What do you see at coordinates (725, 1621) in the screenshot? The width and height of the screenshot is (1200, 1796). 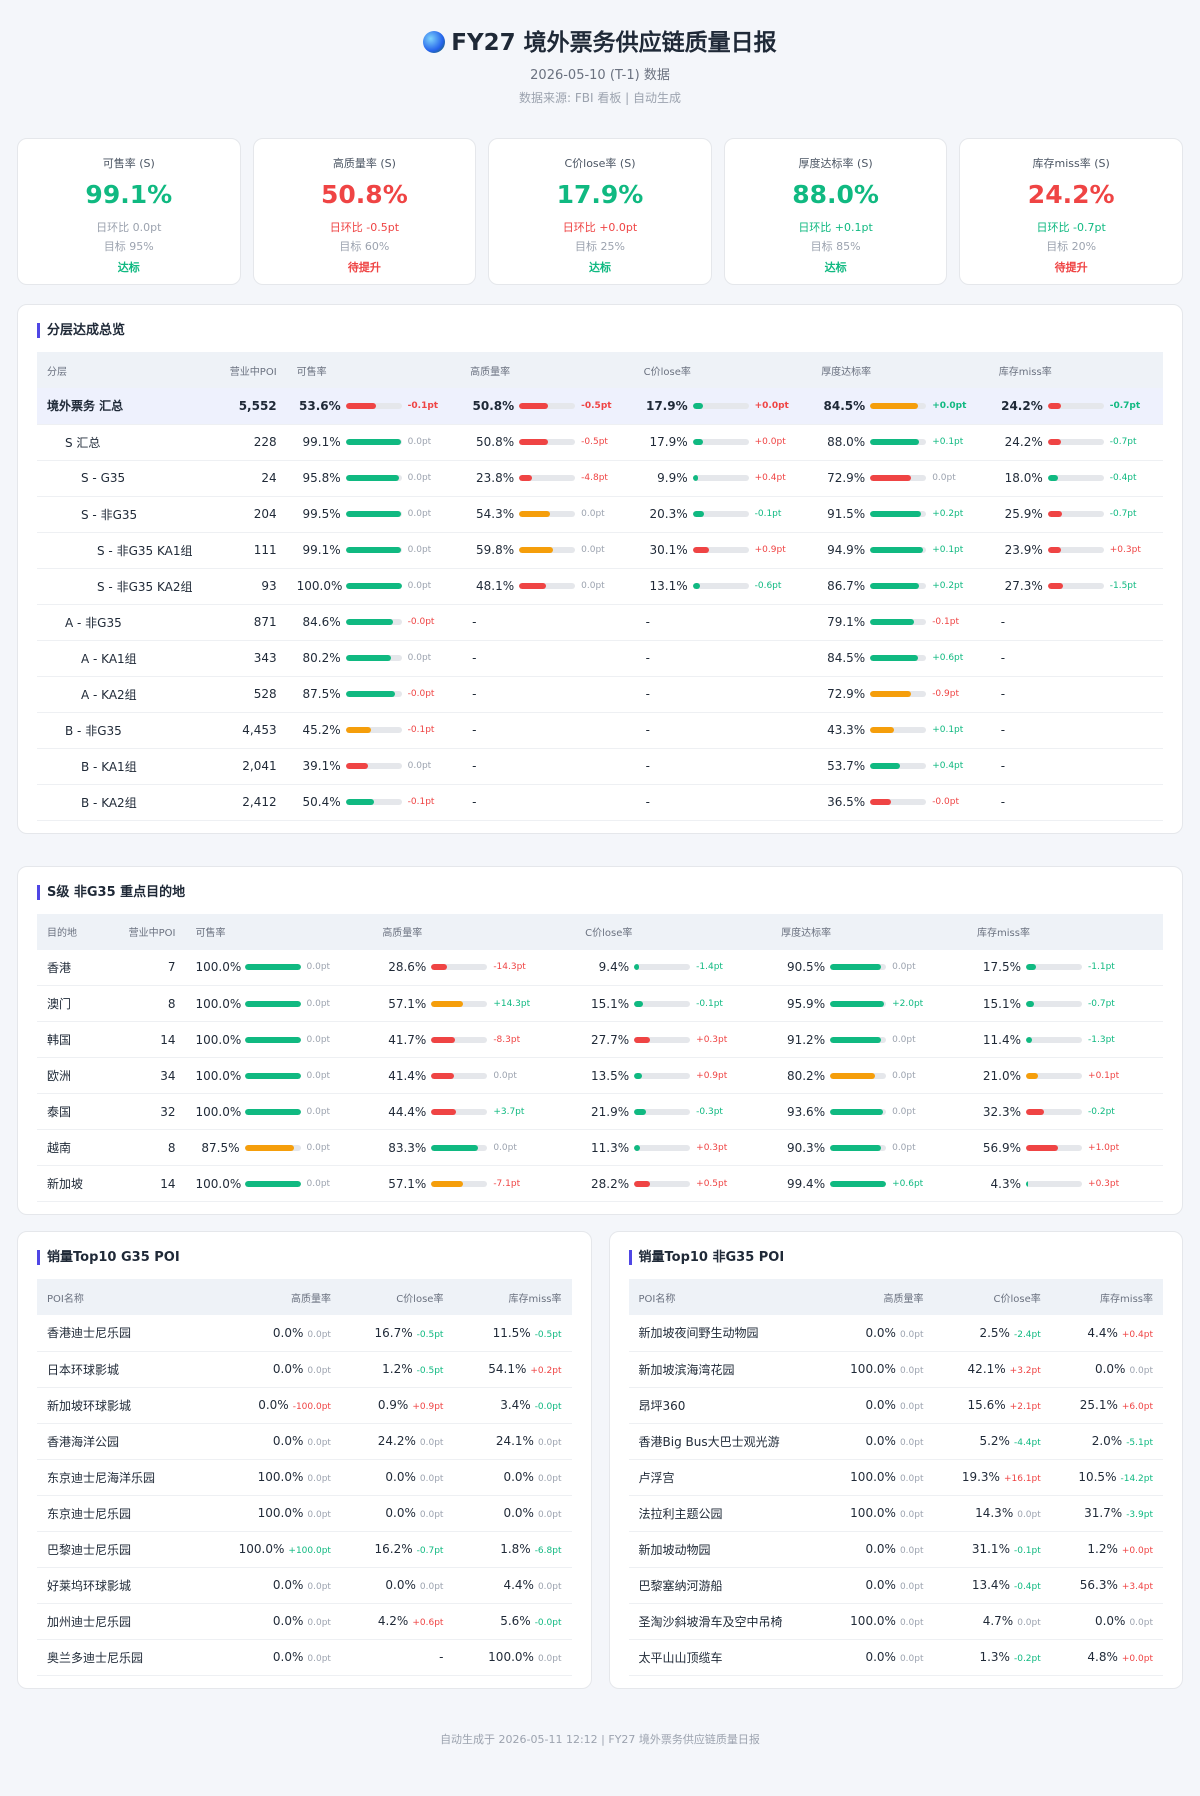 I see `poi-name: 圣淘沙斜坡滑车及空中吊椅` at bounding box center [725, 1621].